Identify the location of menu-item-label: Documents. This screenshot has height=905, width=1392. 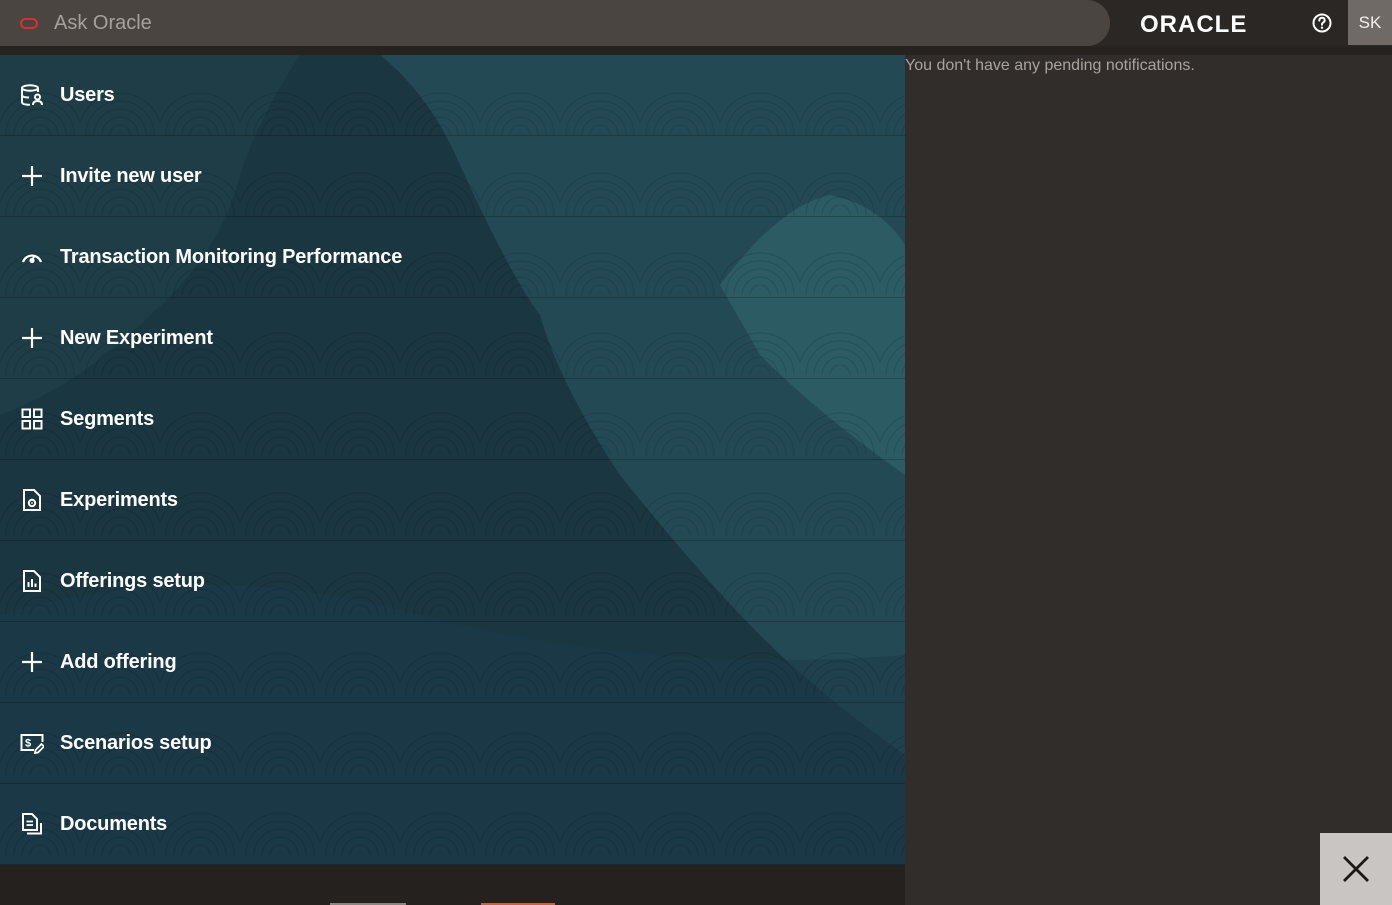
(114, 823).